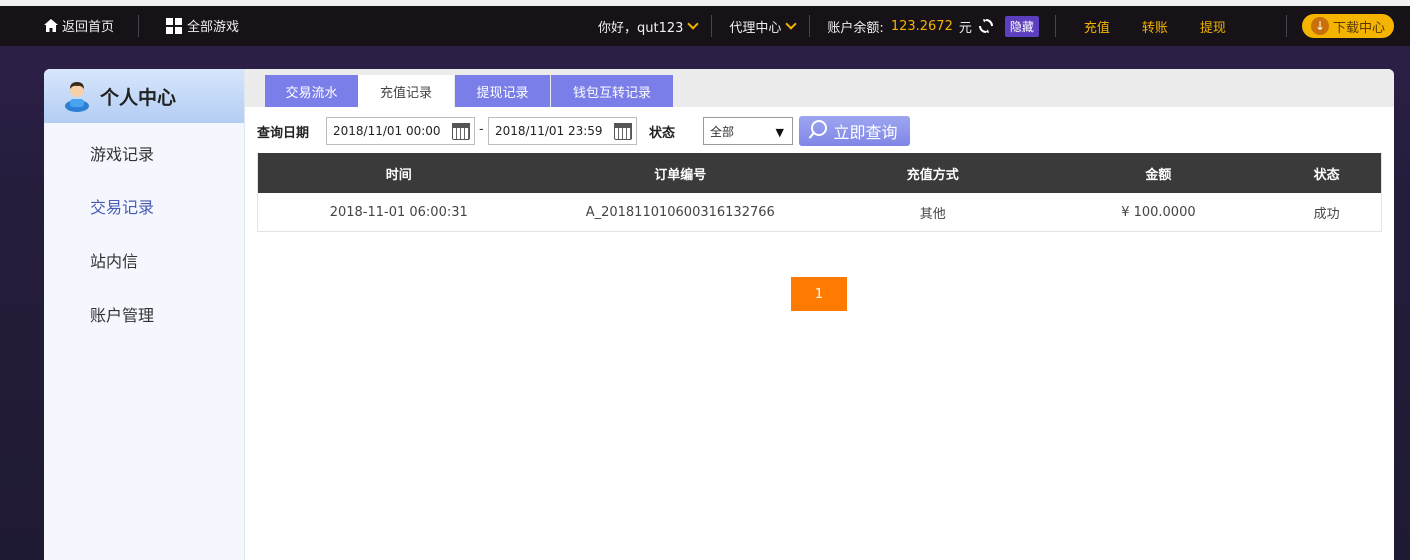 The image size is (1410, 560). What do you see at coordinates (965, 28) in the screenshot?
I see `balance-unit: 元` at bounding box center [965, 28].